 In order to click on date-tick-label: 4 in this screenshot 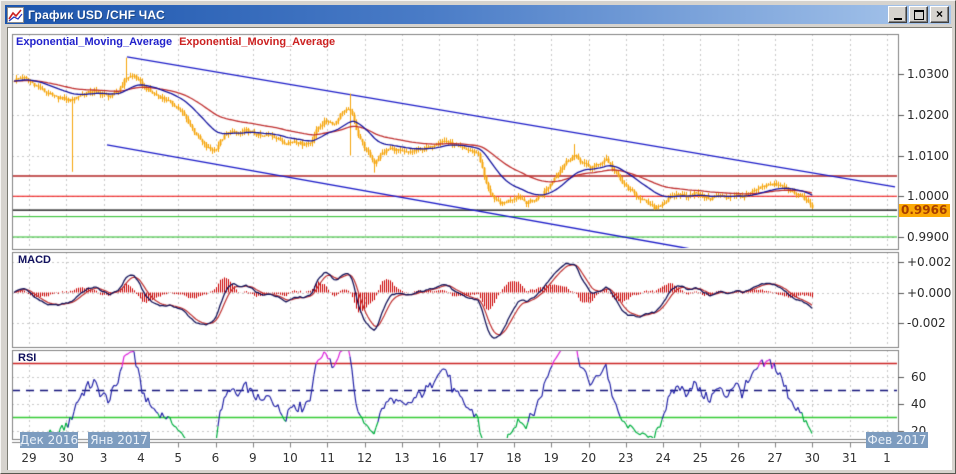, I will do `click(141, 458)`.